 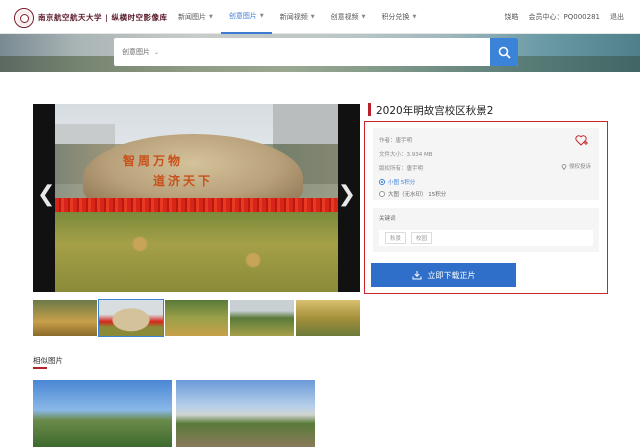 I want to click on logout-link: 退出, so click(x=617, y=17).